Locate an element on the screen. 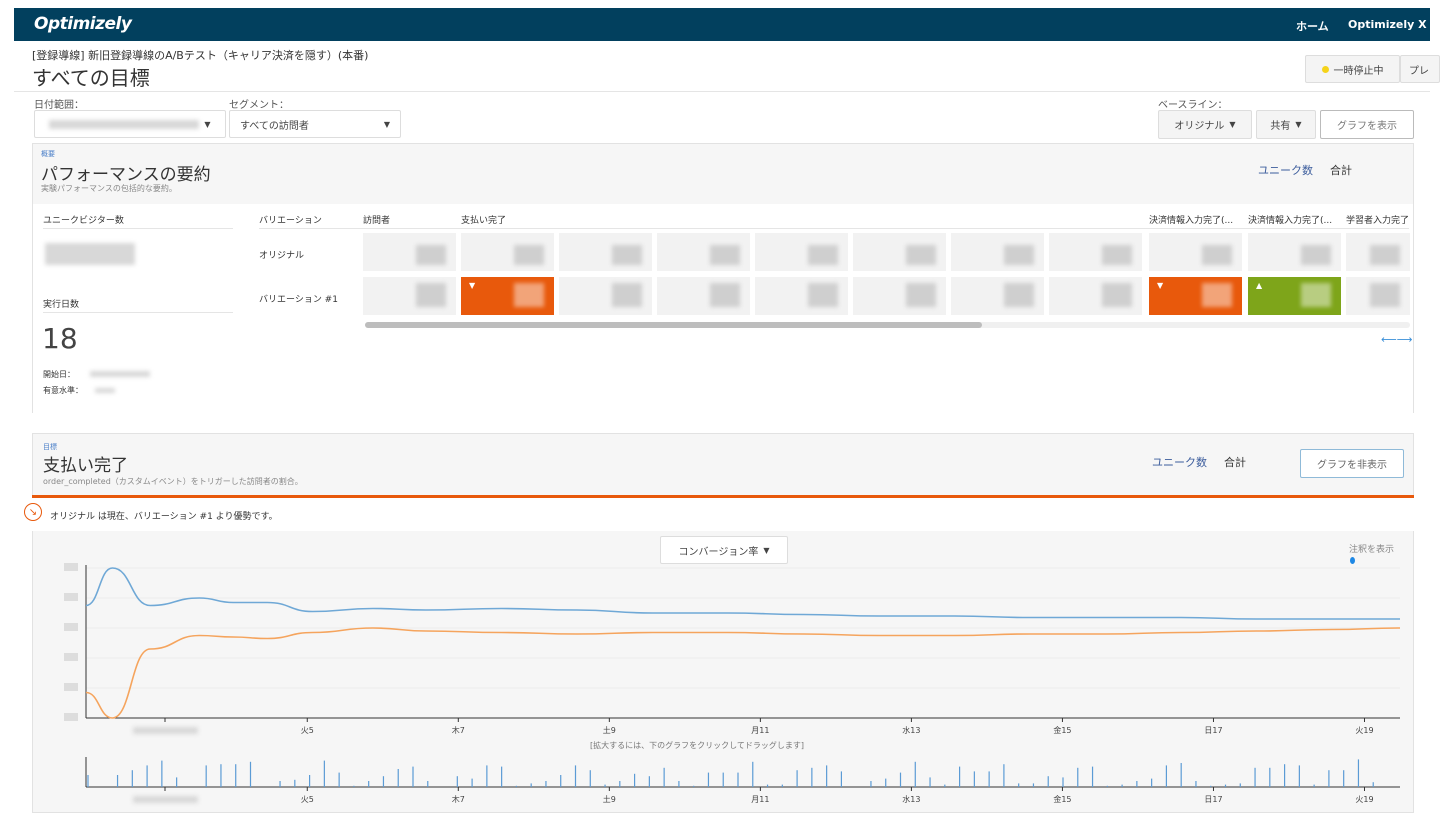 The width and height of the screenshot is (1440, 822). annotation-pin-icon is located at coordinates (1352, 560).